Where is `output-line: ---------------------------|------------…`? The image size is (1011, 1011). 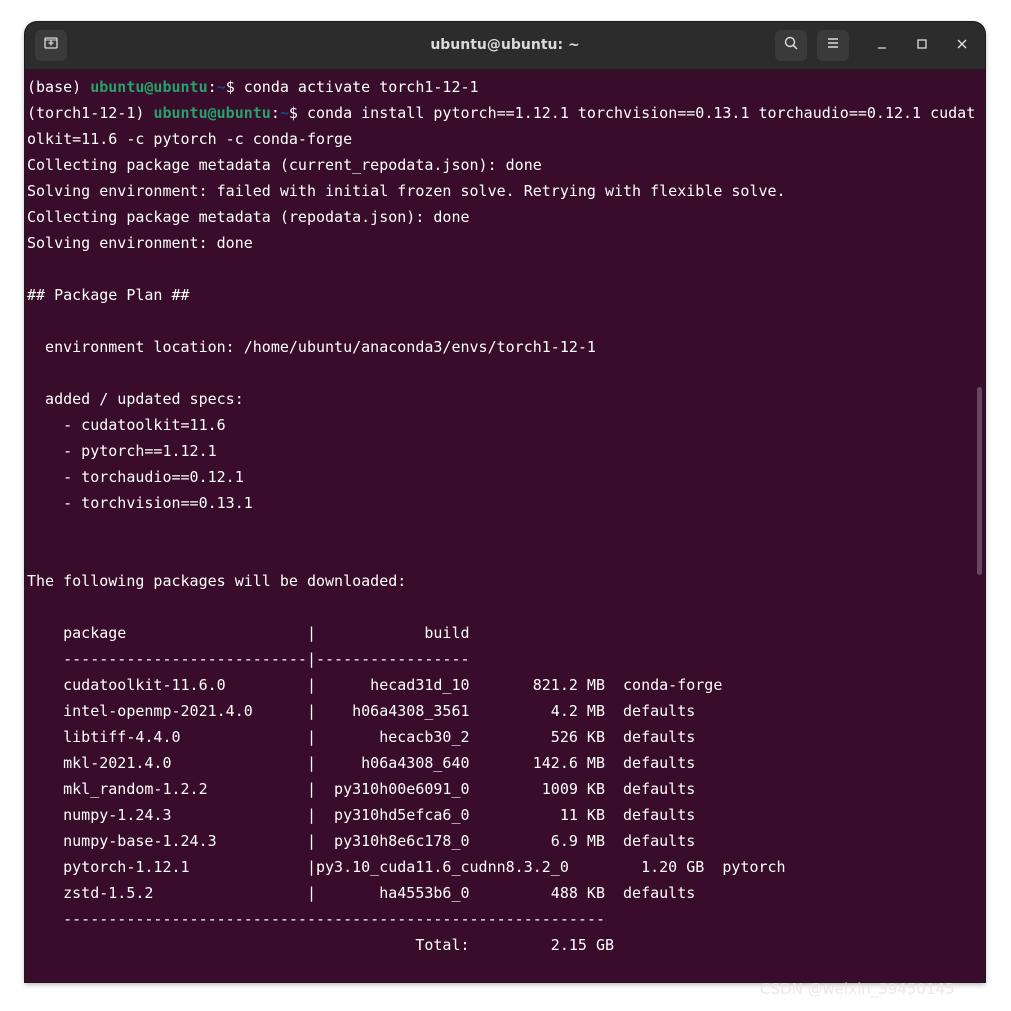 output-line: ---------------------------|------------… is located at coordinates (248, 659).